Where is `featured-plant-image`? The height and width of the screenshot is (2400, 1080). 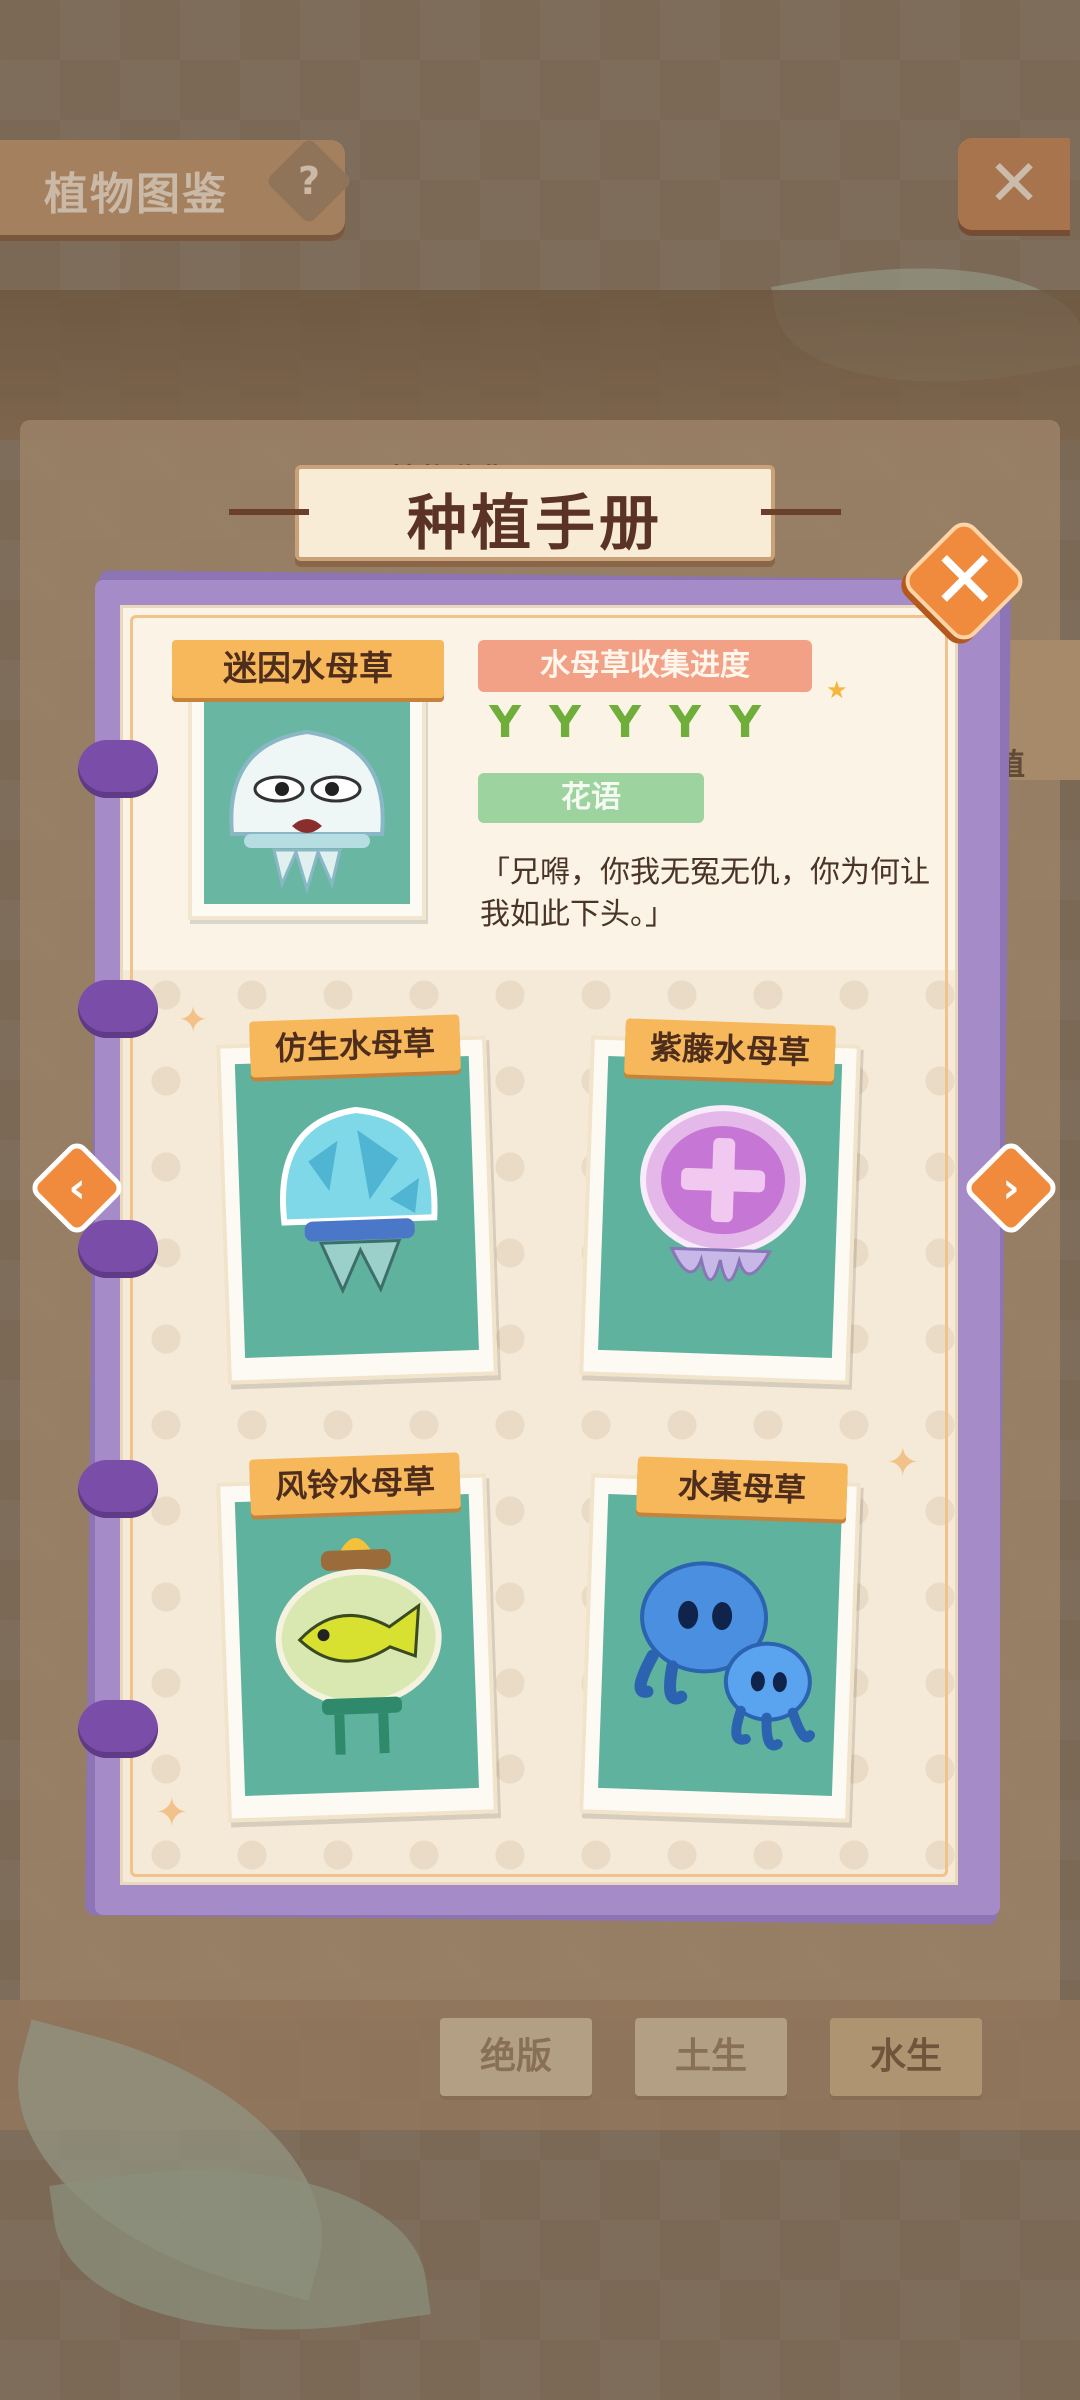
featured-plant-image is located at coordinates (307, 794).